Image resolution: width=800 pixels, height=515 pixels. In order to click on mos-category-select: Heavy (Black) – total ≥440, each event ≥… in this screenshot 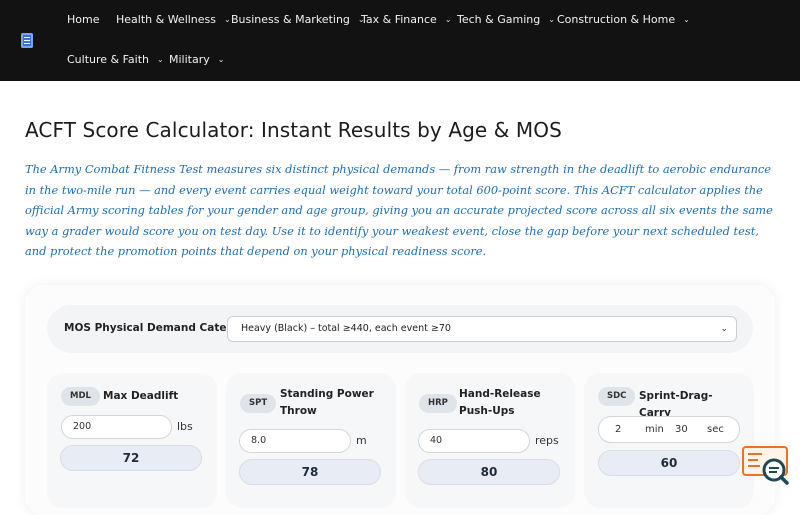, I will do `click(482, 329)`.